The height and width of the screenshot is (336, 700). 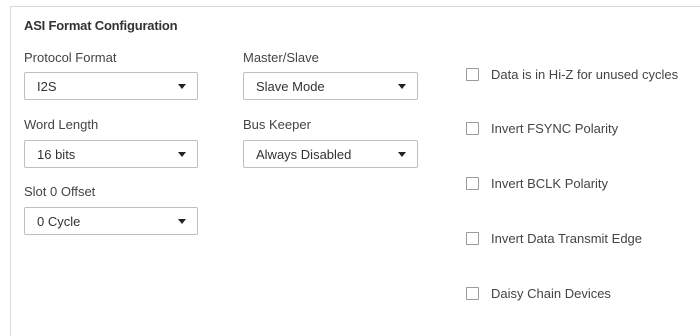 What do you see at coordinates (111, 221) in the screenshot?
I see `slot0-offset-select: 0 Cycle` at bounding box center [111, 221].